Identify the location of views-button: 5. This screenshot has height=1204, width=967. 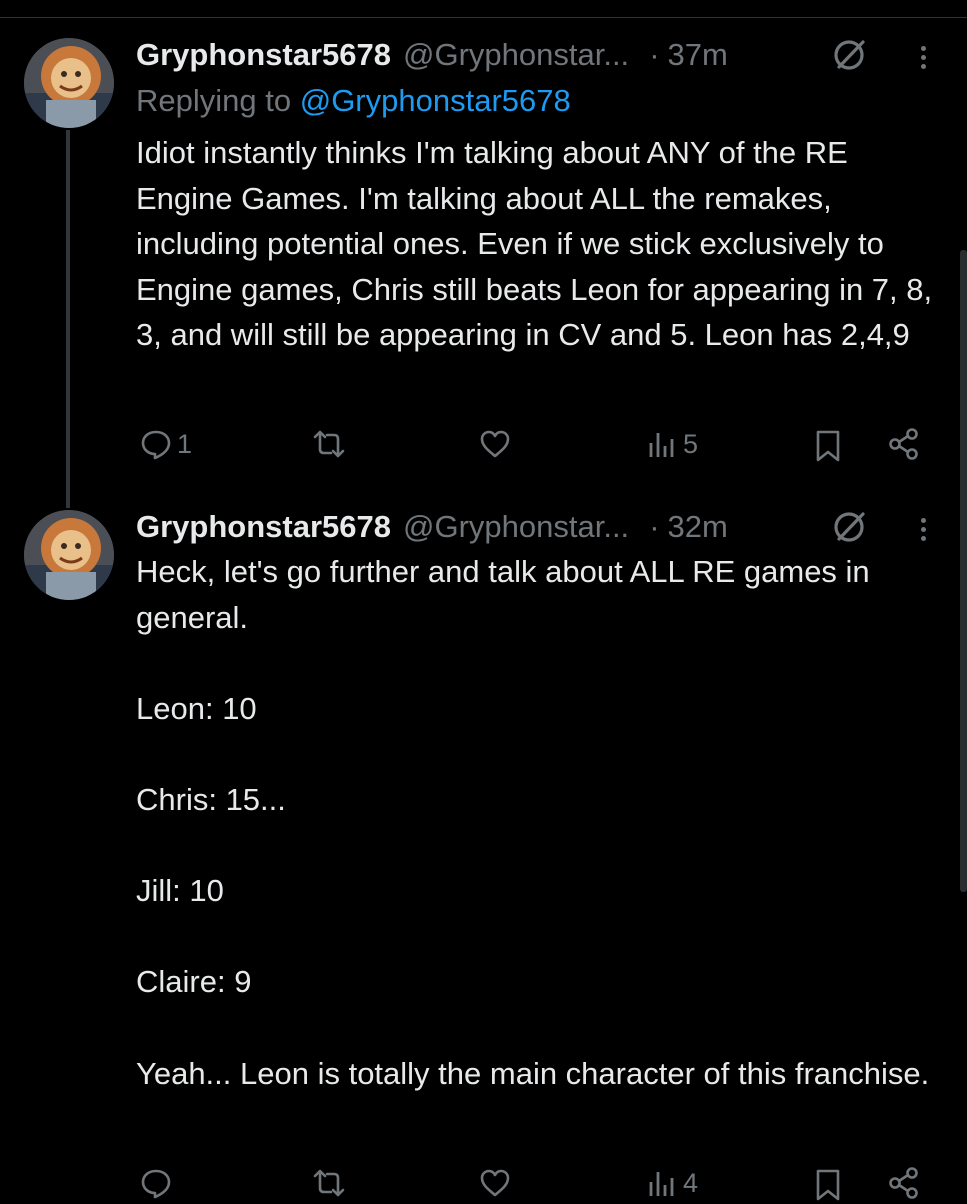
(671, 444).